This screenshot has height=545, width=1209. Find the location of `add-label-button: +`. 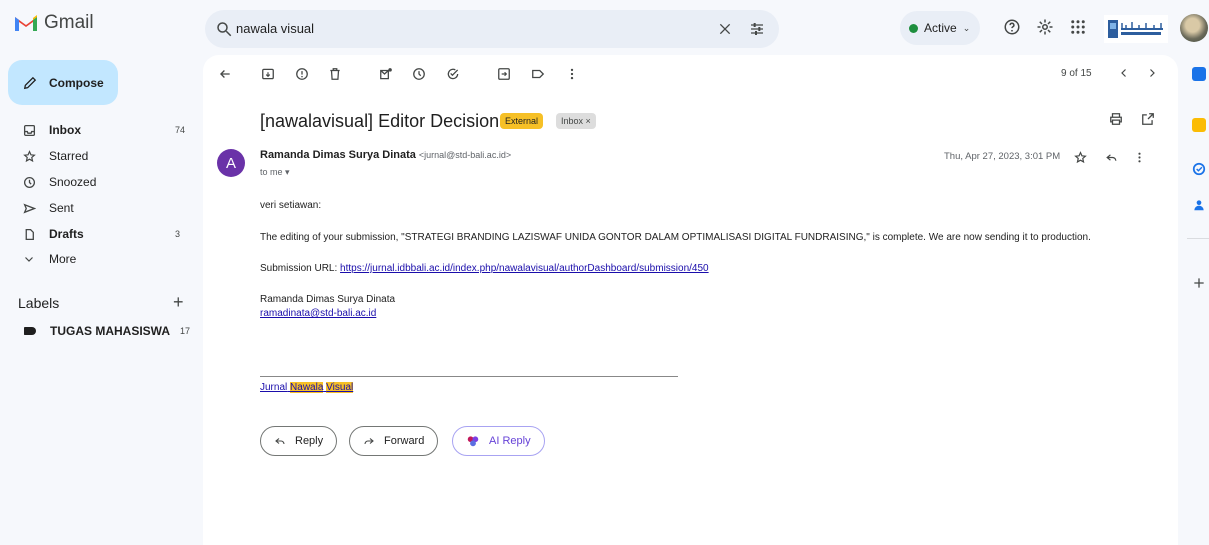

add-label-button: + is located at coordinates (178, 302).